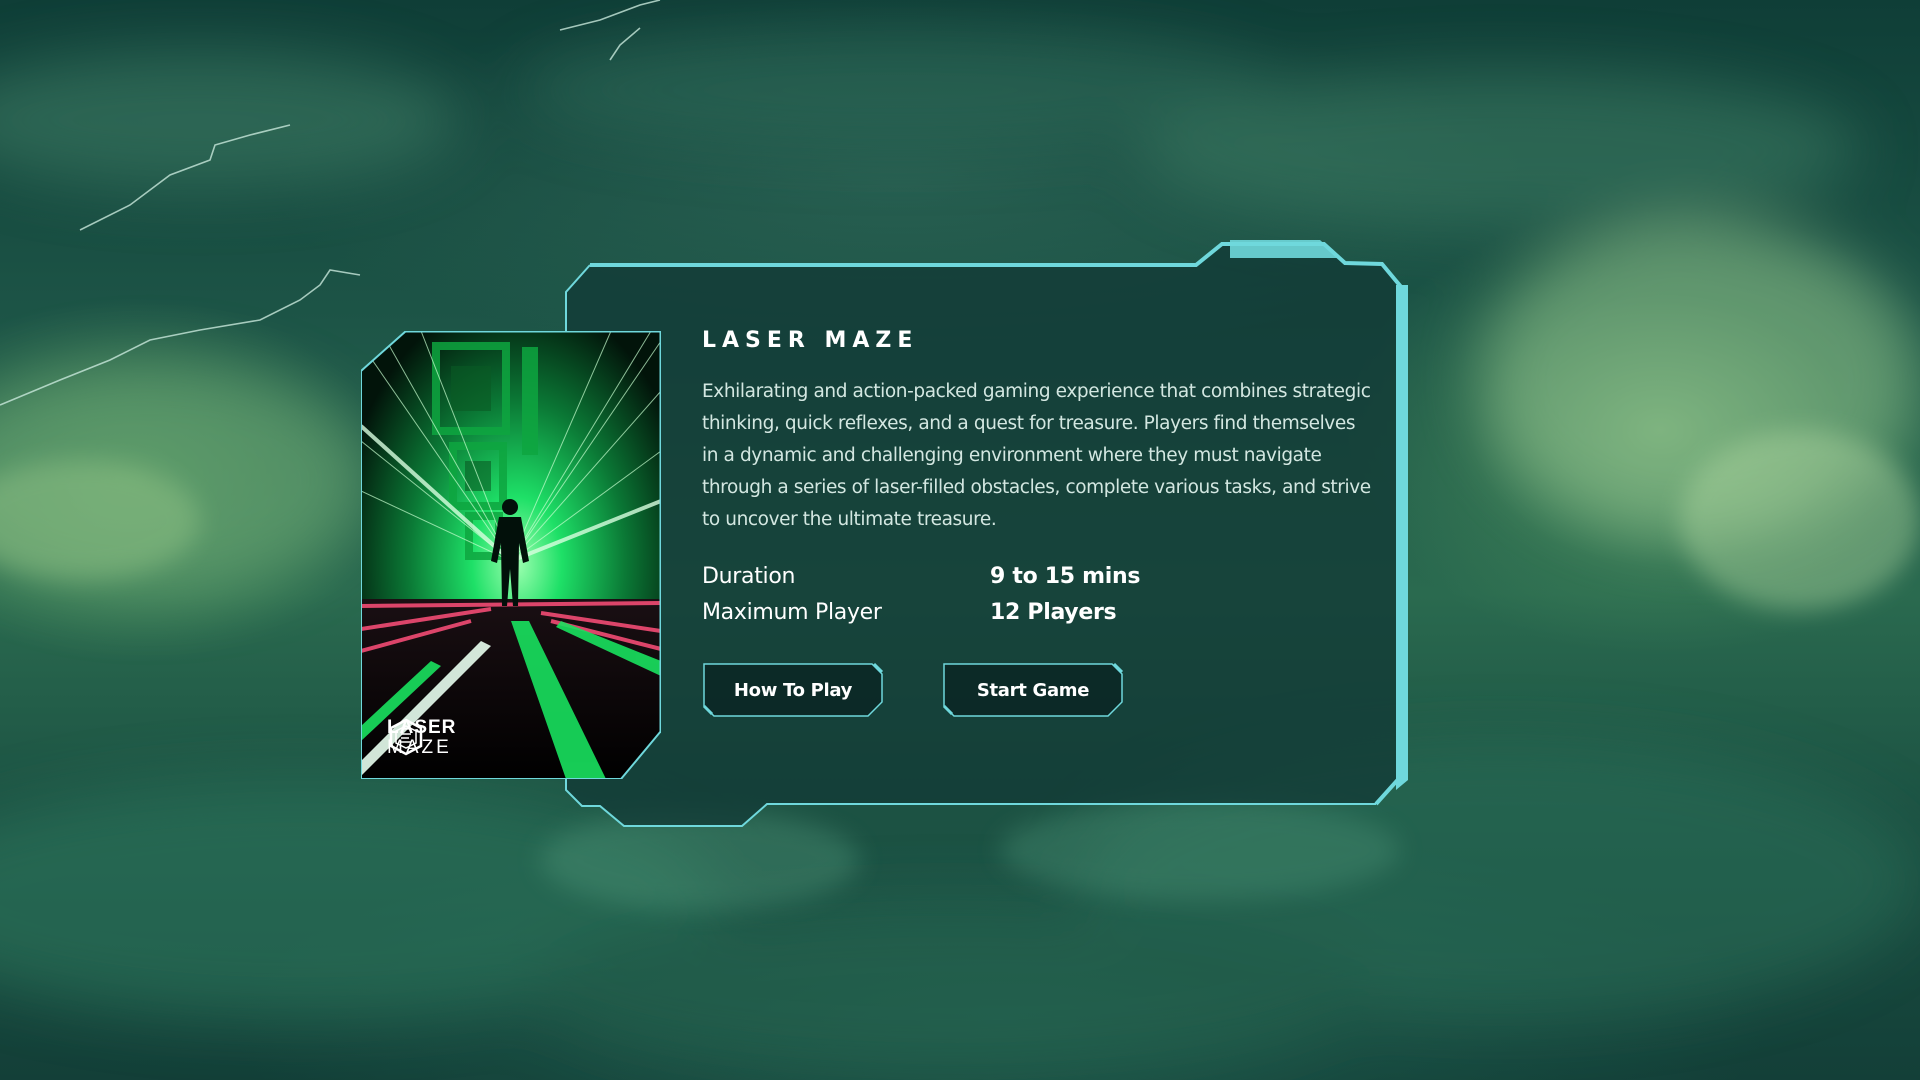  I want to click on how-to-play-label: How To Play, so click(793, 690).